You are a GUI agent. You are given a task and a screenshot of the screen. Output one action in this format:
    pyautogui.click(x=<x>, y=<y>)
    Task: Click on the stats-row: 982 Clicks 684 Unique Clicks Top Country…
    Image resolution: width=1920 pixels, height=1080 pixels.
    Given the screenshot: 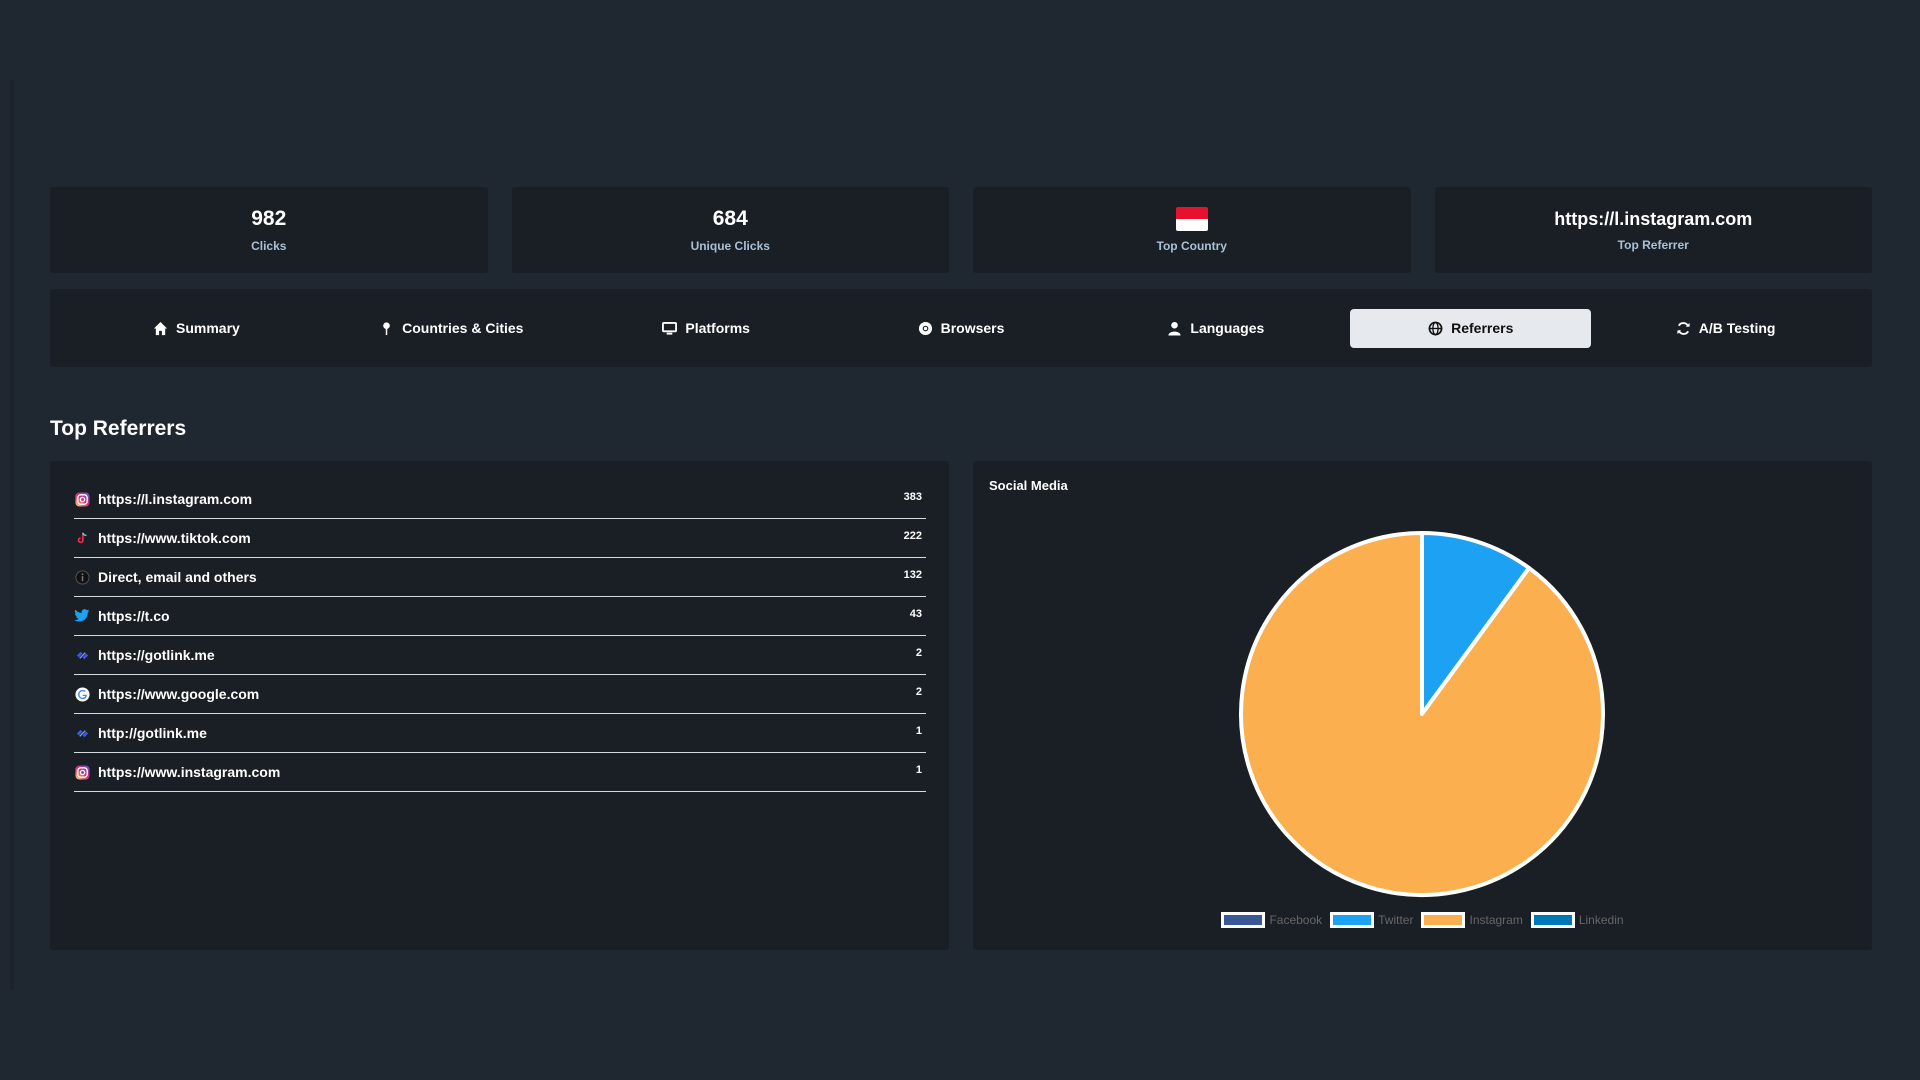 What is the action you would take?
    pyautogui.click(x=961, y=230)
    